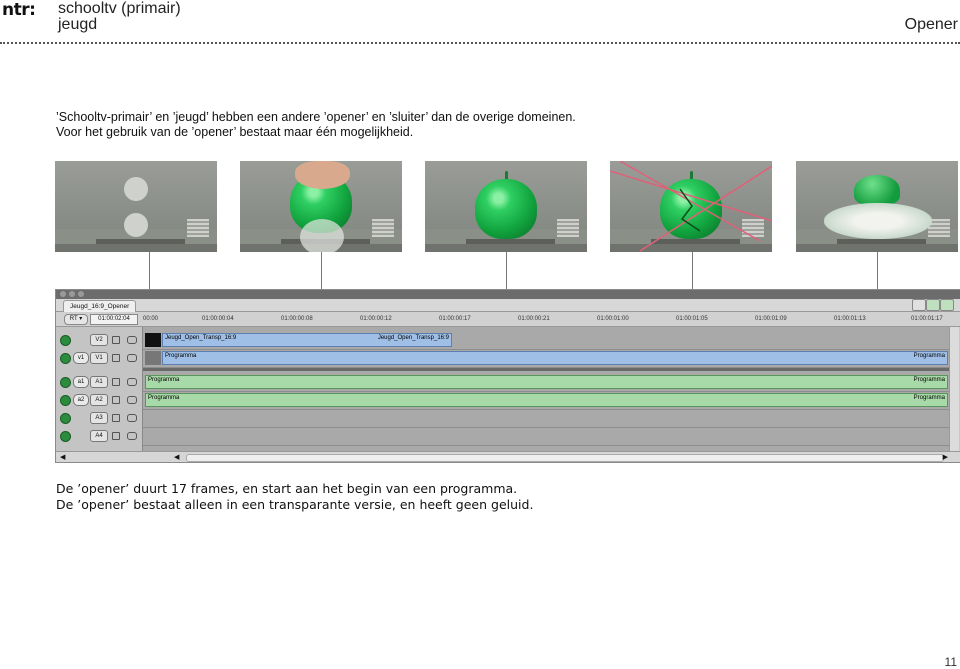 This screenshot has height=669, width=960. What do you see at coordinates (546, 369) in the screenshot?
I see `video-audio-separator` at bounding box center [546, 369].